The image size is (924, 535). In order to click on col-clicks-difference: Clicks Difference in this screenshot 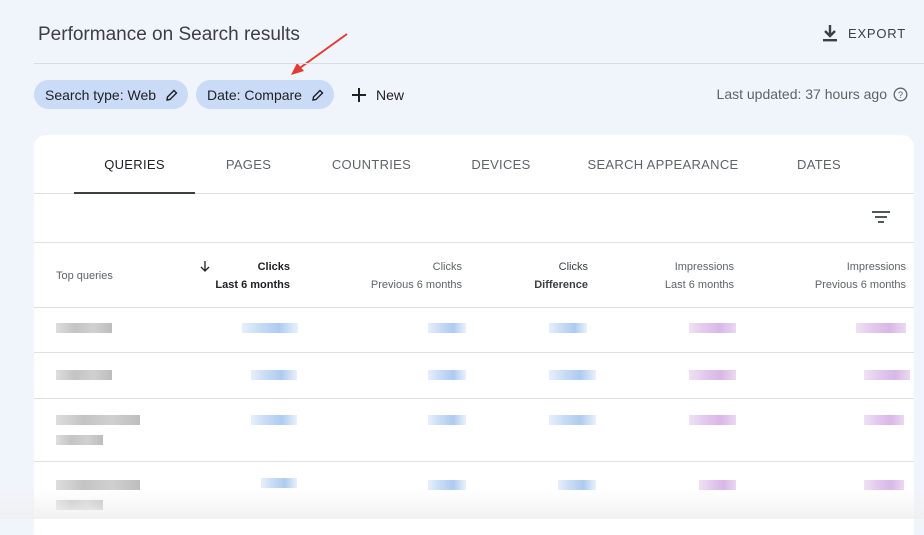, I will do `click(561, 276)`.